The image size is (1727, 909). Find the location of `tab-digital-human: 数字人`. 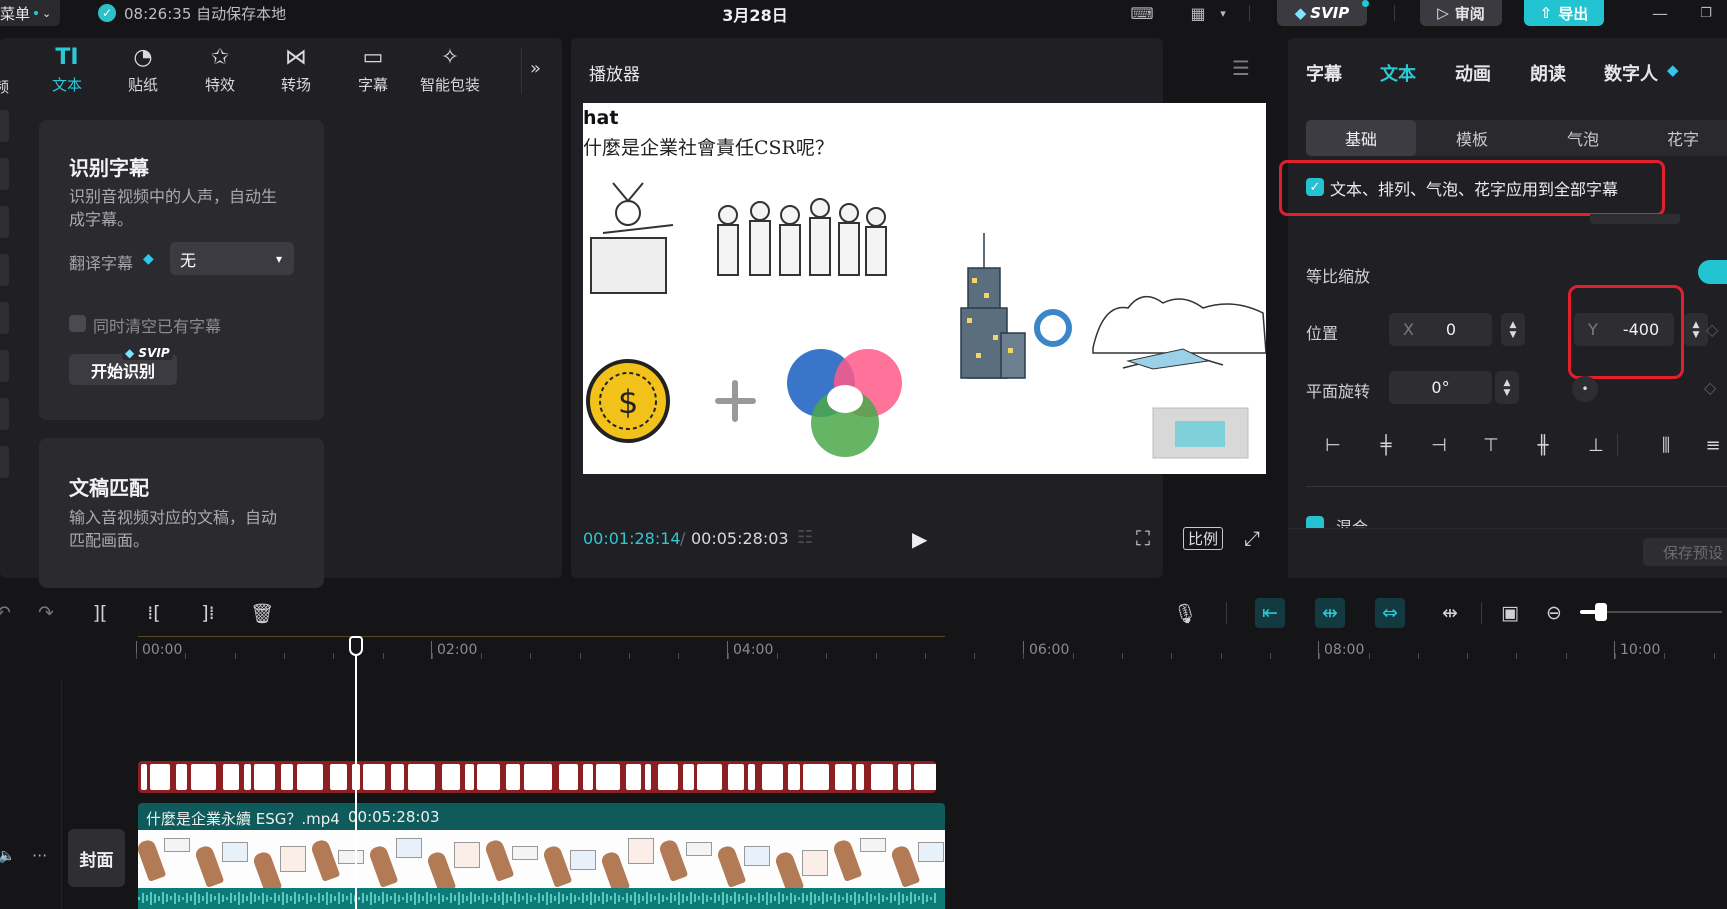

tab-digital-human: 数字人 is located at coordinates (1631, 73).